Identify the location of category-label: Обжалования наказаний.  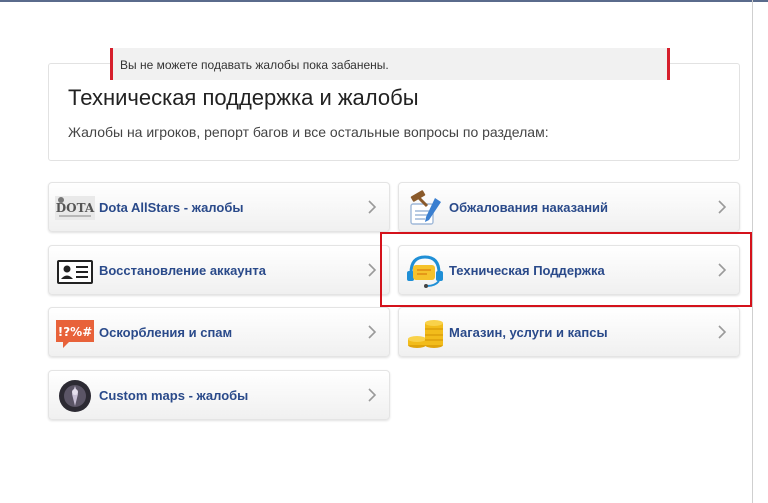
(529, 207).